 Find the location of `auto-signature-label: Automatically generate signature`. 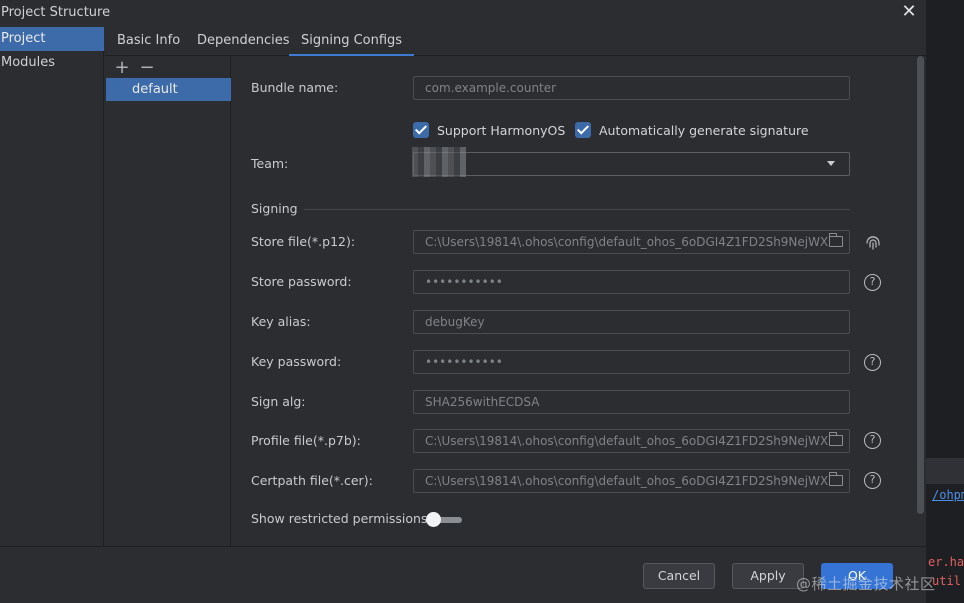

auto-signature-label: Automatically generate signature is located at coordinates (704, 130).